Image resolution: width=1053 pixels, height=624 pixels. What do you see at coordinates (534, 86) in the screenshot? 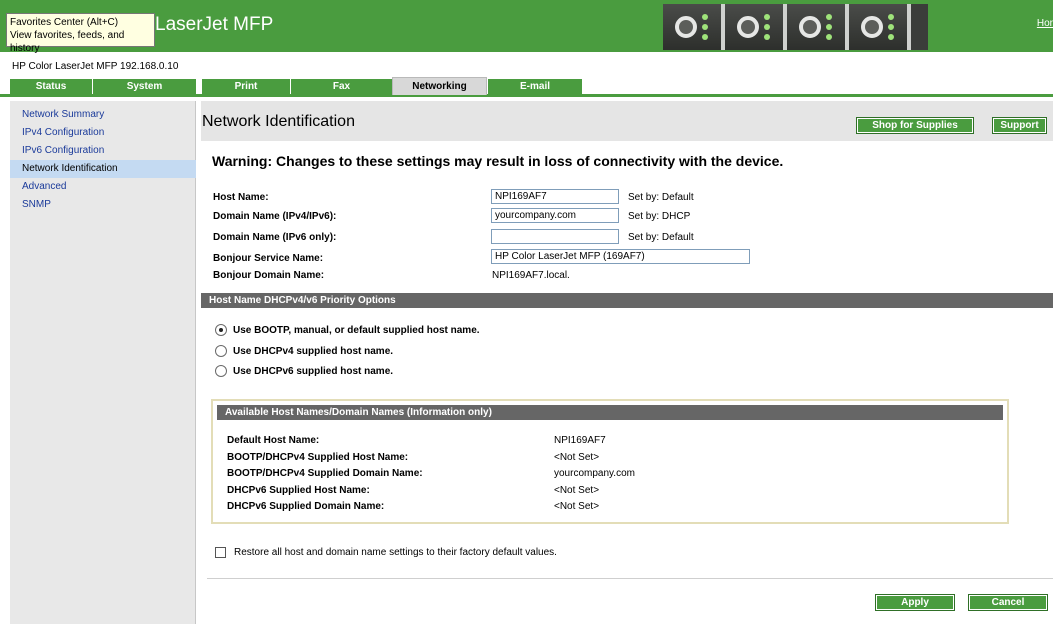
I see `tab-email: E-mail` at bounding box center [534, 86].